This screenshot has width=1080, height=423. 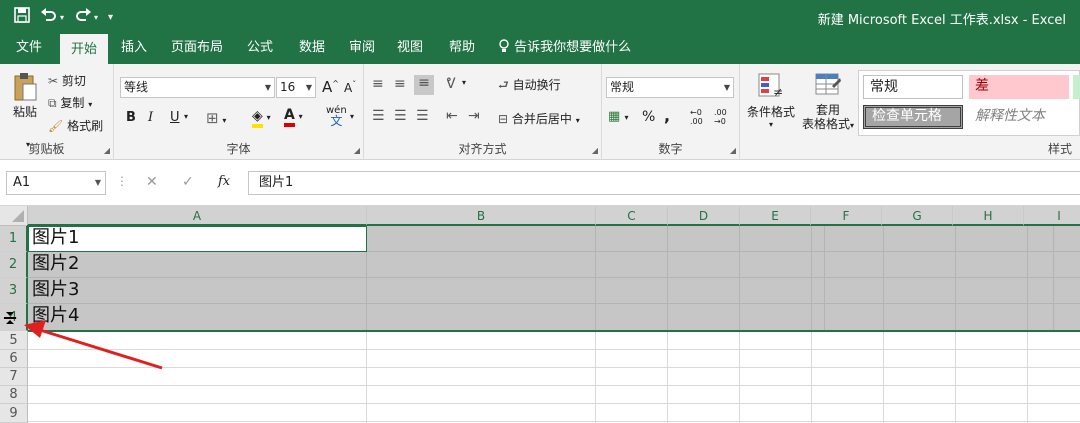 What do you see at coordinates (22, 17) in the screenshot?
I see `save-icon` at bounding box center [22, 17].